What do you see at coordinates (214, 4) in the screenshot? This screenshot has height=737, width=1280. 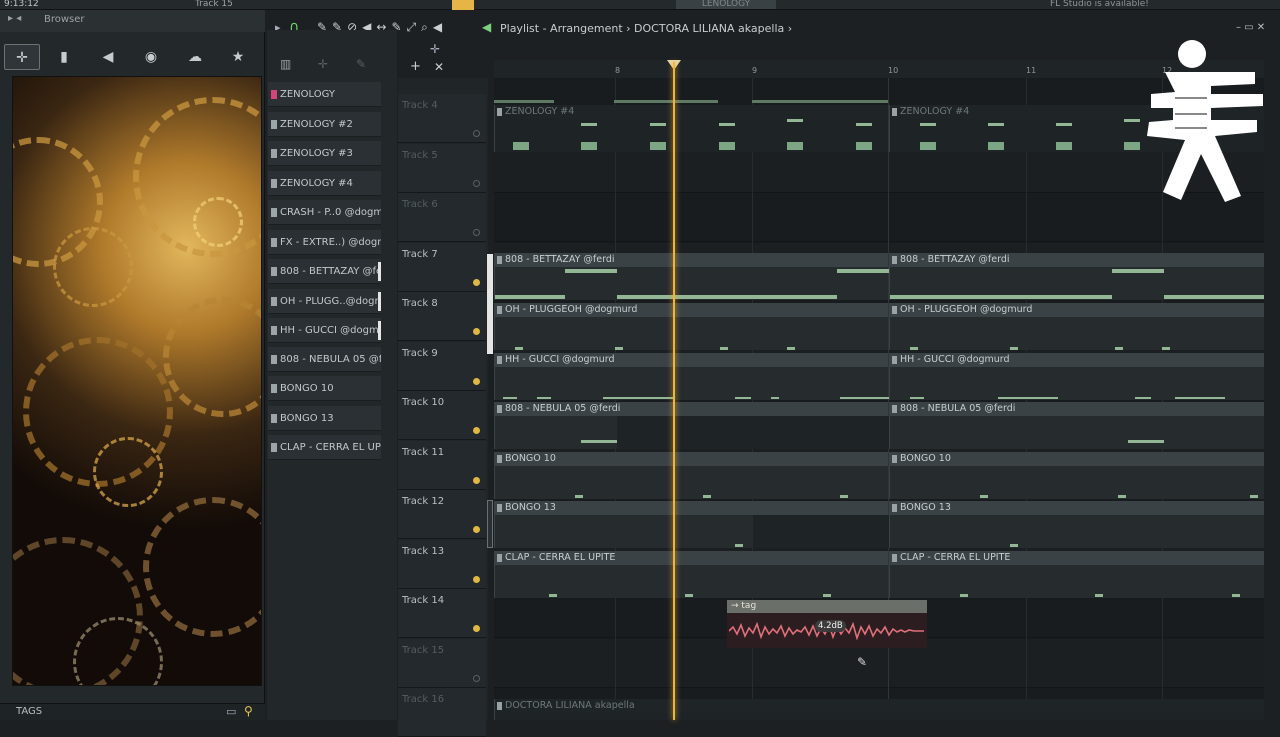 I see `pattern-name: Track 15` at bounding box center [214, 4].